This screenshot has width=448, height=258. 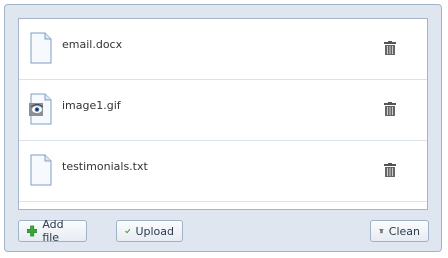 What do you see at coordinates (105, 166) in the screenshot?
I see `file-name: testimonials.txt` at bounding box center [105, 166].